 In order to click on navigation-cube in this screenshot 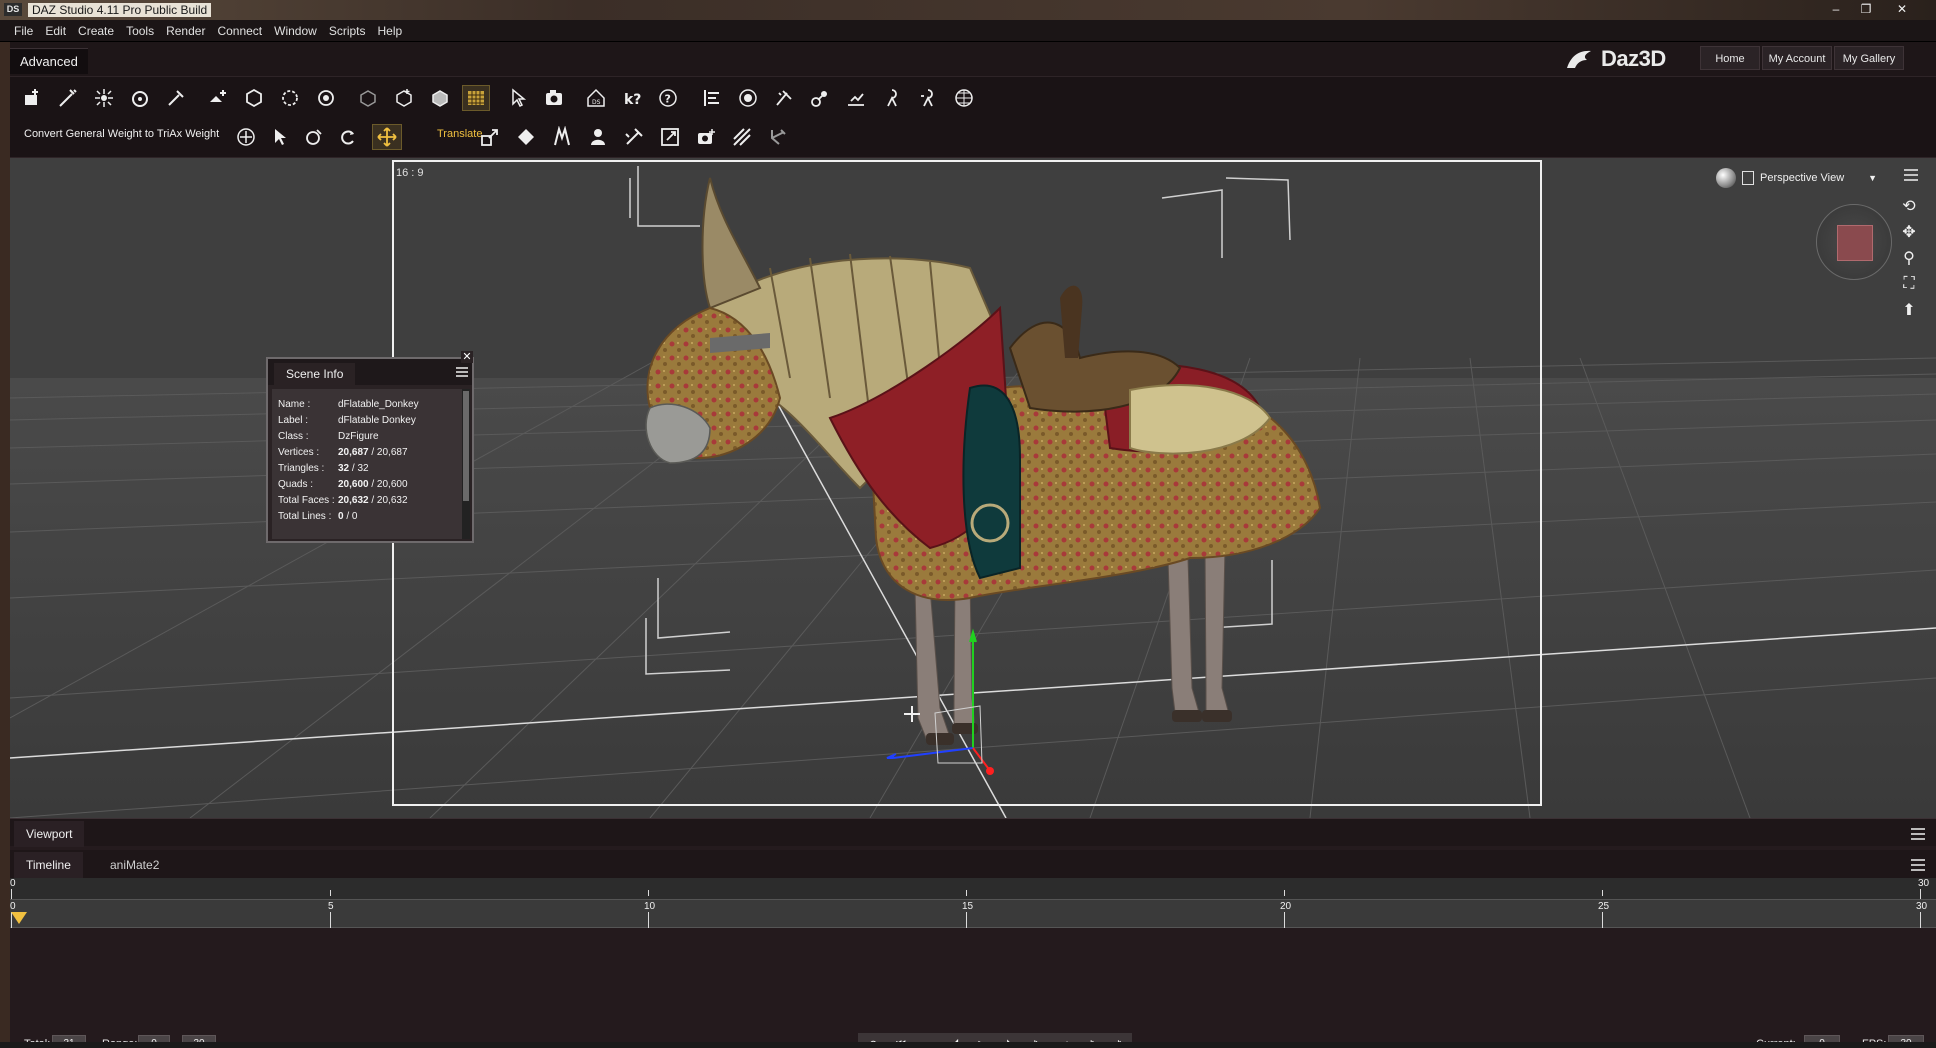, I will do `click(1854, 242)`.